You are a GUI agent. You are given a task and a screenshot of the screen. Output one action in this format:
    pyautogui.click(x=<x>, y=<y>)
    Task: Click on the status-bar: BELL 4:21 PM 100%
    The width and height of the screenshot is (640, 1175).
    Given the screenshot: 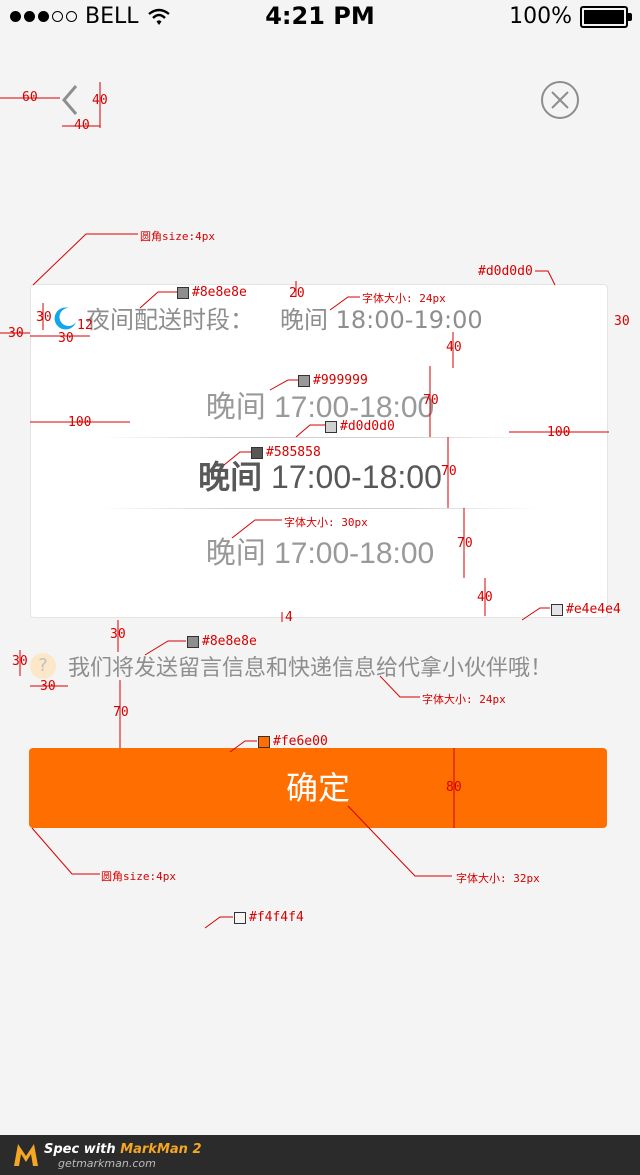 What is the action you would take?
    pyautogui.click(x=320, y=20)
    